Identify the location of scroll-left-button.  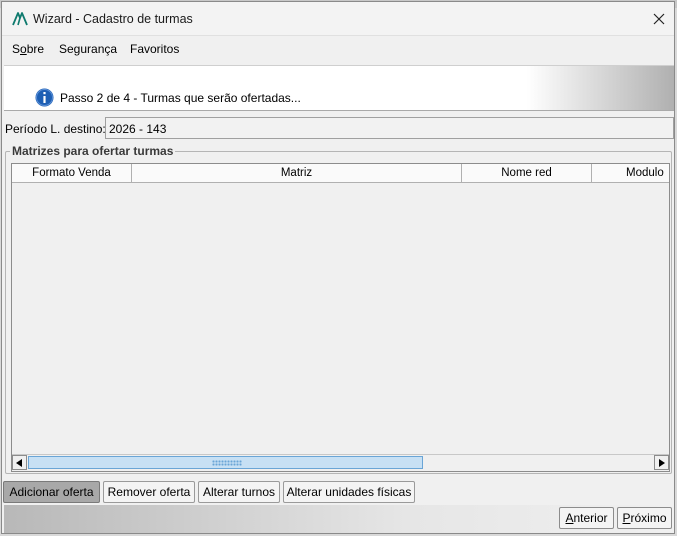
(19, 462).